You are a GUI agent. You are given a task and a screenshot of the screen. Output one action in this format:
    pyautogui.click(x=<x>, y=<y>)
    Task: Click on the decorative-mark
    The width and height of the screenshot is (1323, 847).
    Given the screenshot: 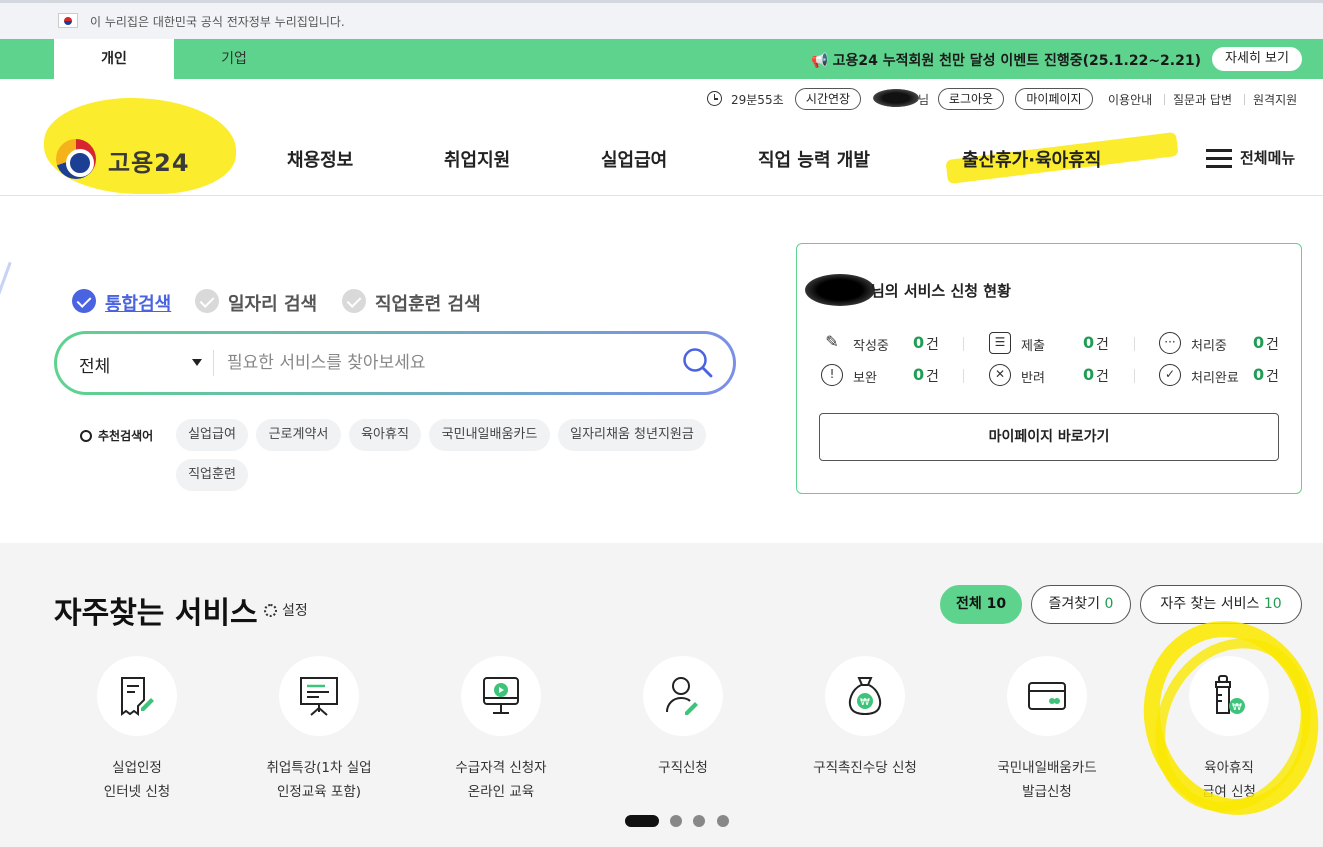 What is the action you would take?
    pyautogui.click(x=9, y=287)
    